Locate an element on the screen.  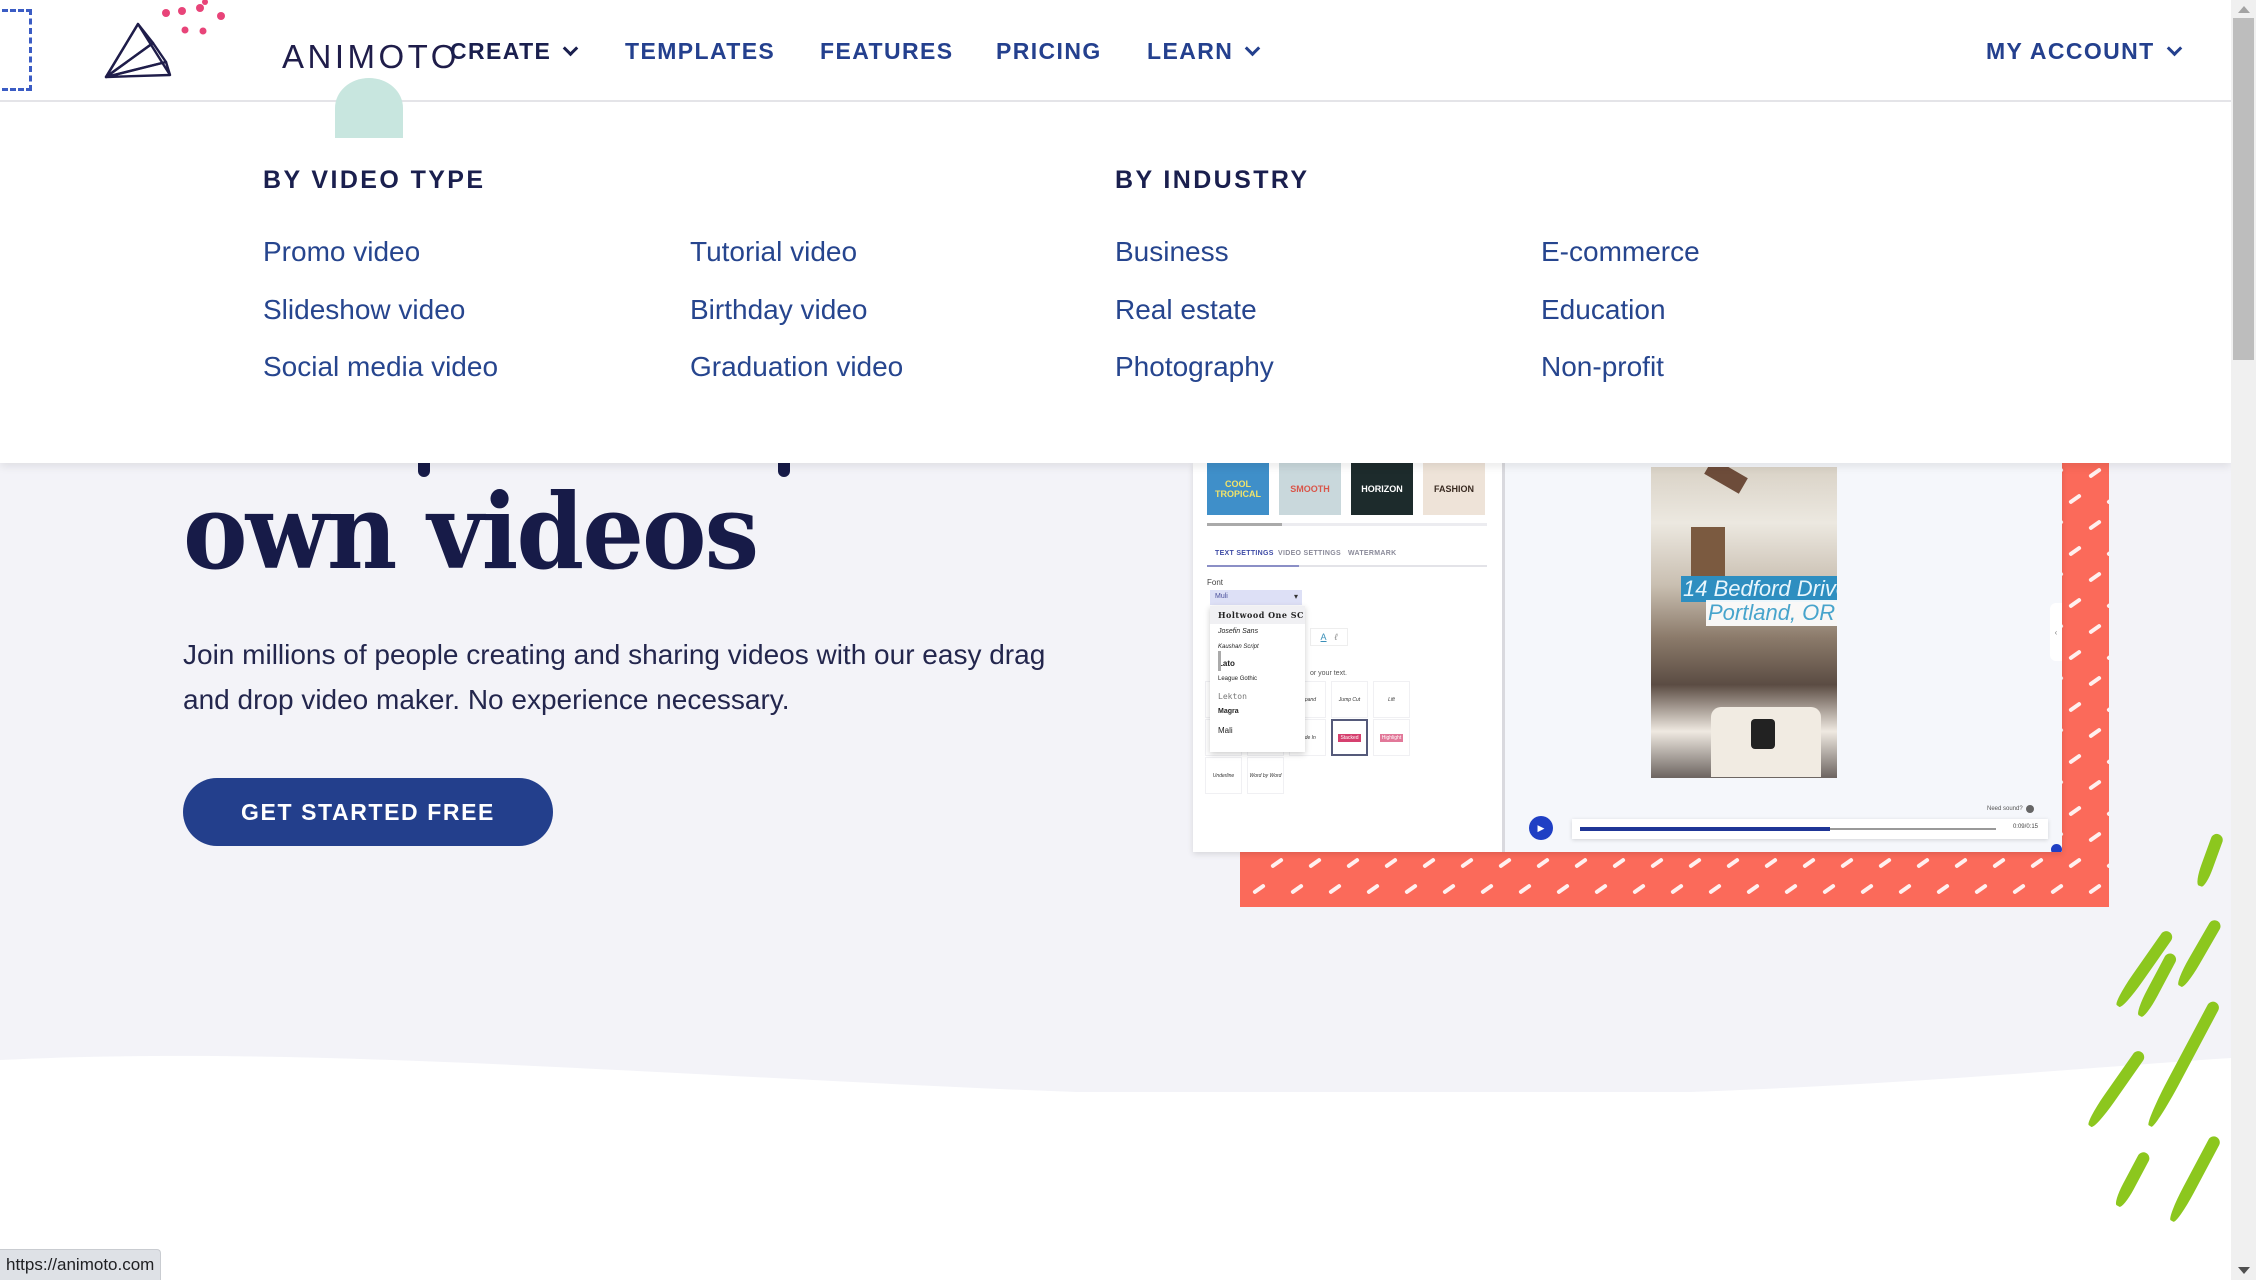
progress-track is located at coordinates (1788, 829).